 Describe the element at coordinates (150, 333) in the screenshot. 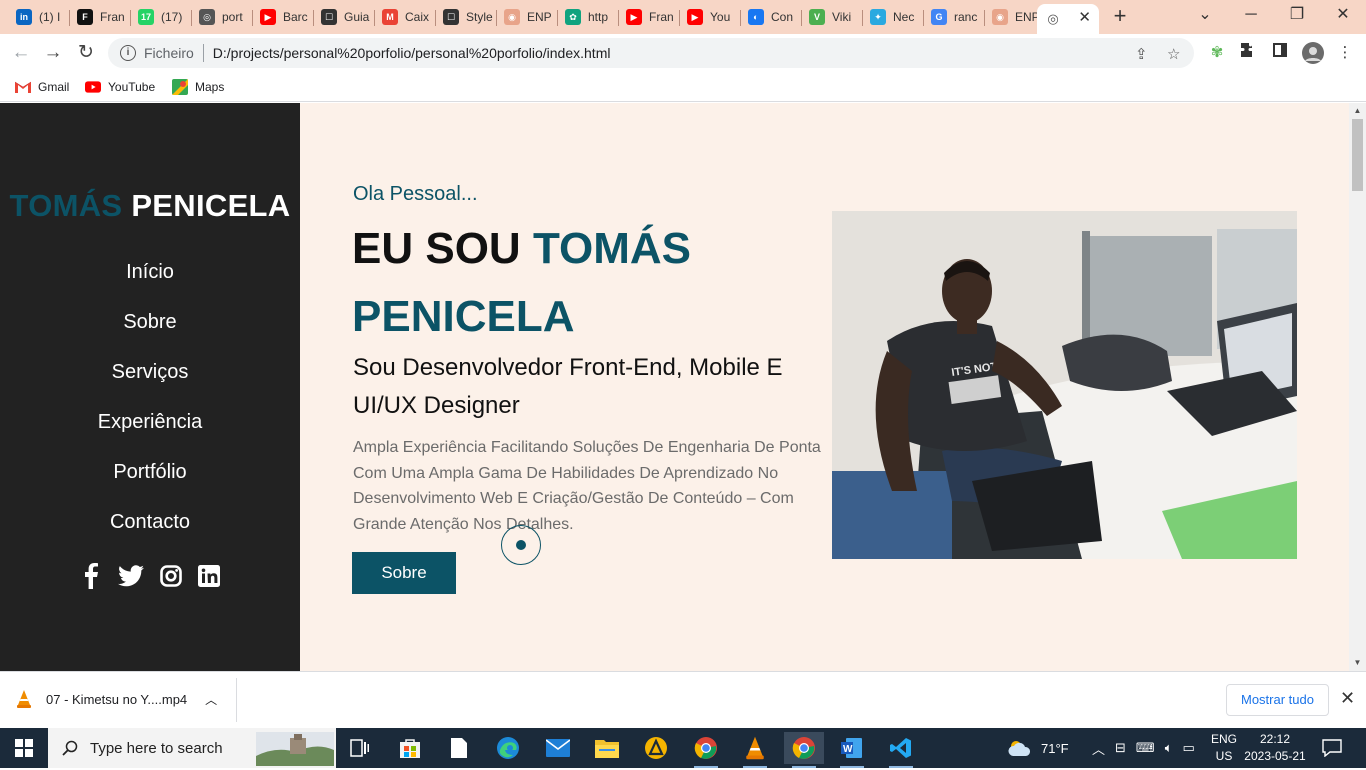

I see `nav-item-sobre: Sobre` at that location.